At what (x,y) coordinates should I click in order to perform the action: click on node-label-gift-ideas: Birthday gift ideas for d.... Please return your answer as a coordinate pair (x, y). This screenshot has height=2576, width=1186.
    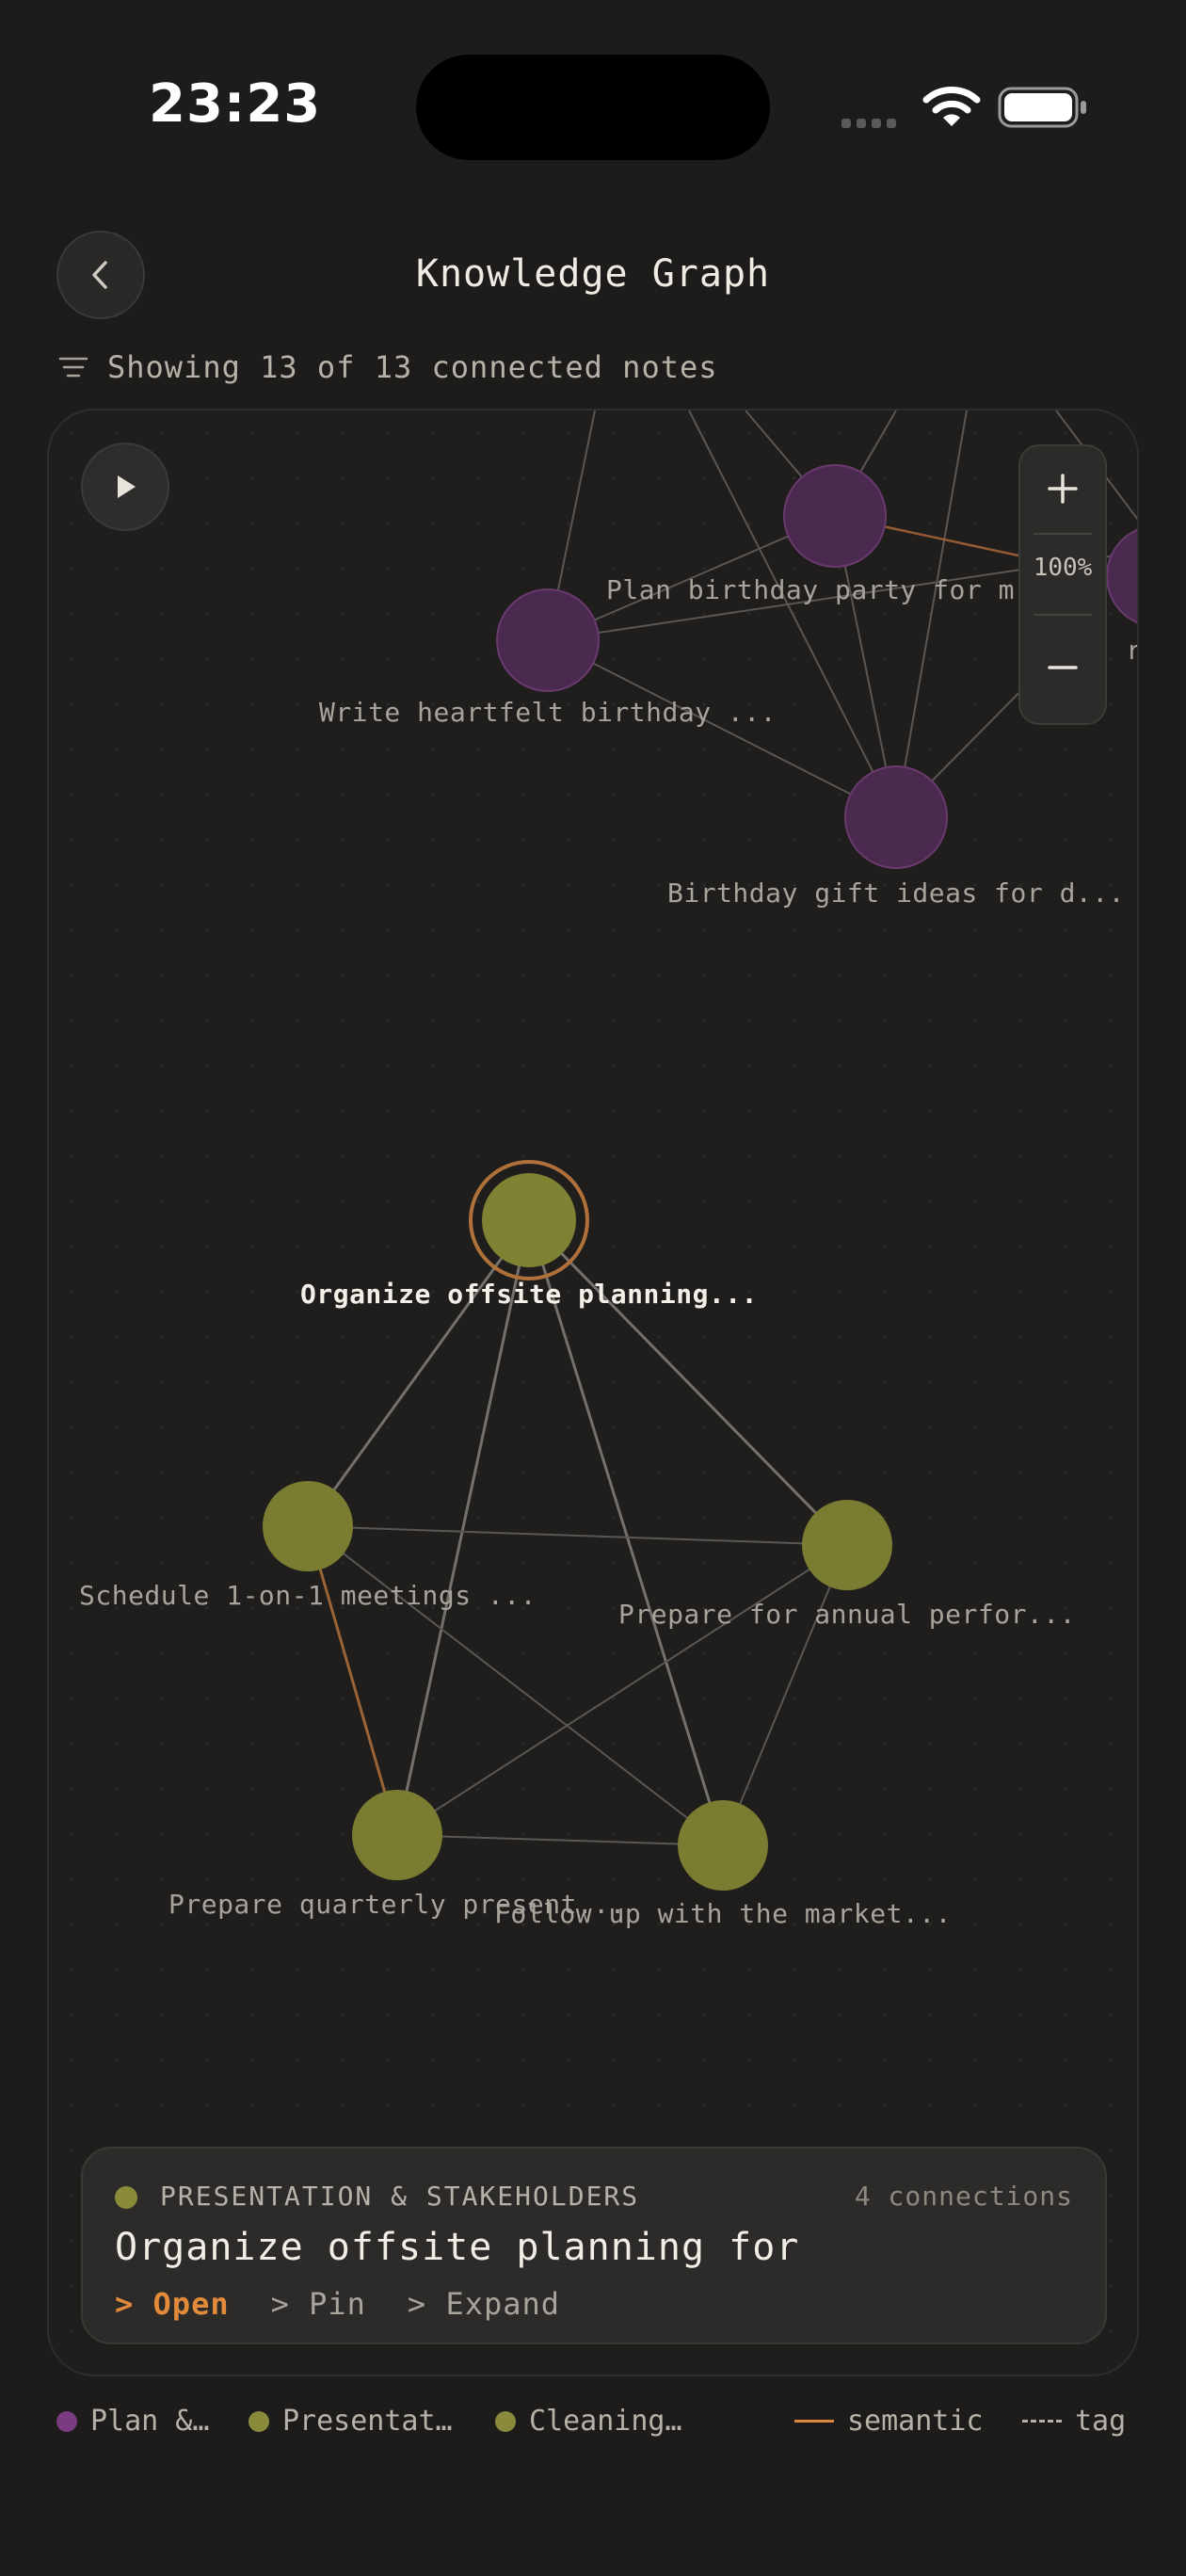
    Looking at the image, I should click on (896, 893).